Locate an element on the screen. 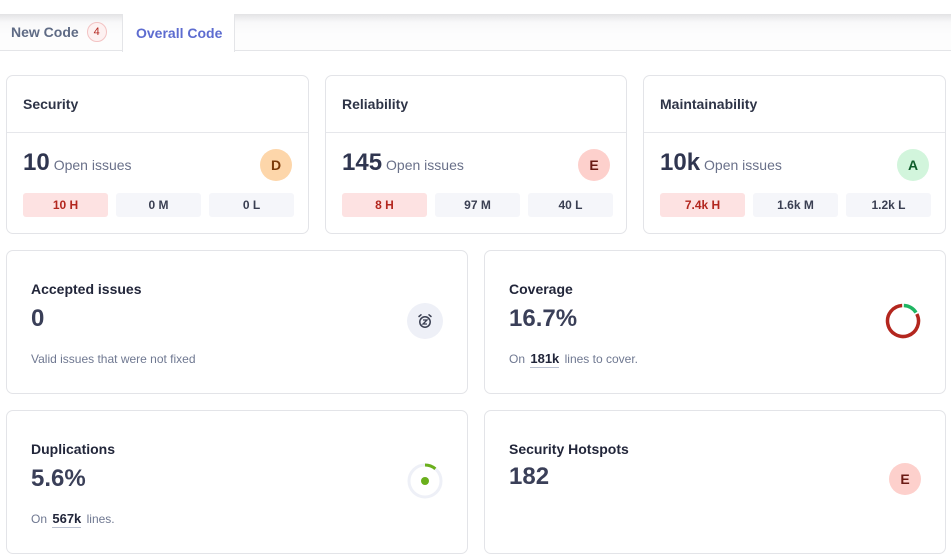  accepted-issues-value: 0 is located at coordinates (37, 319).